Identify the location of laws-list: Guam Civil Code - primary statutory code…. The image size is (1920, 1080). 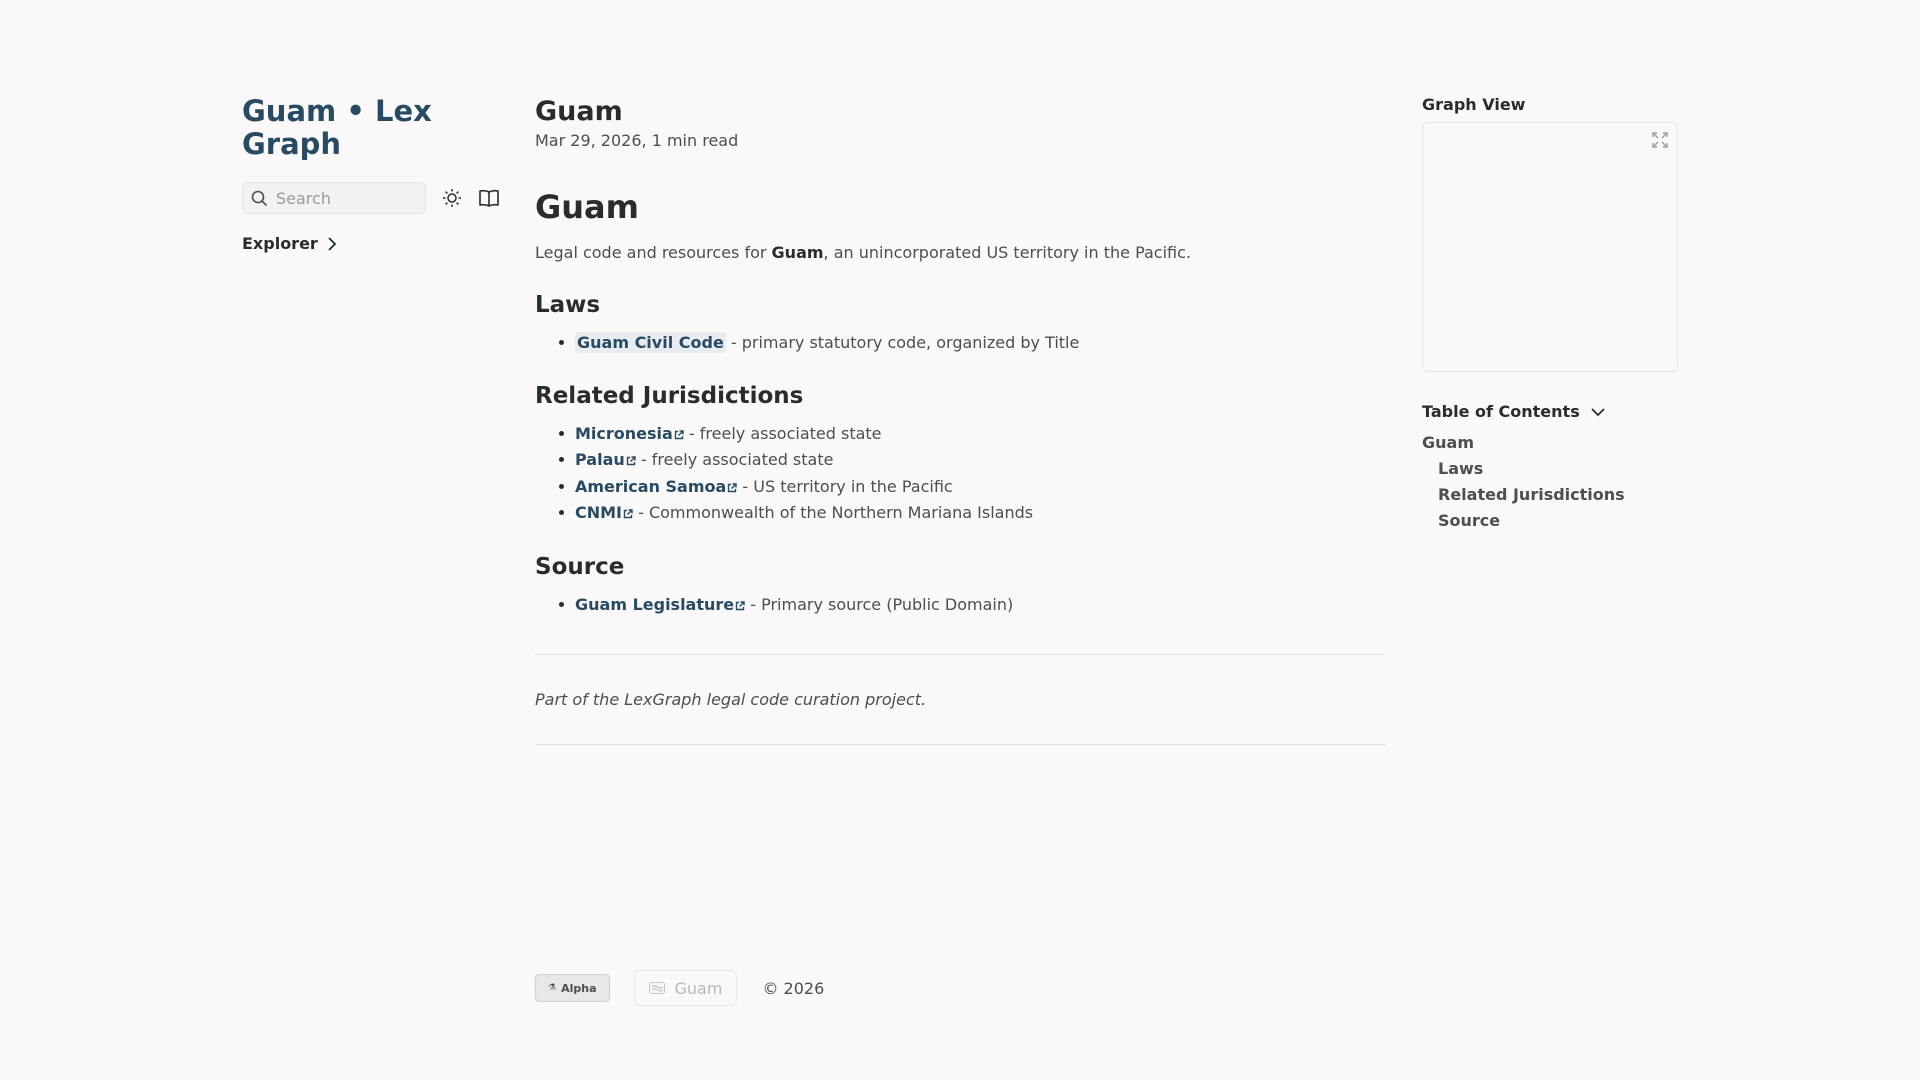
(960, 343).